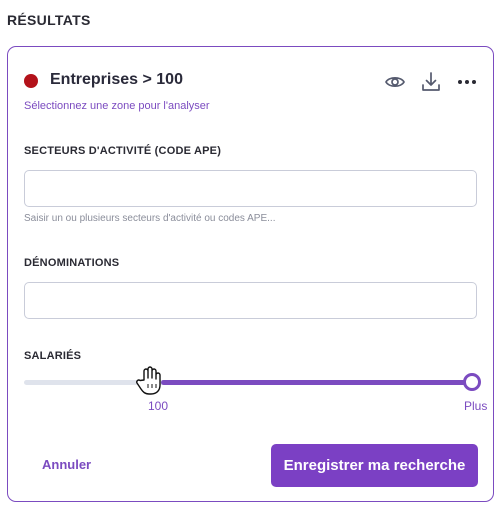  What do you see at coordinates (467, 82) in the screenshot?
I see `more-options-icon` at bounding box center [467, 82].